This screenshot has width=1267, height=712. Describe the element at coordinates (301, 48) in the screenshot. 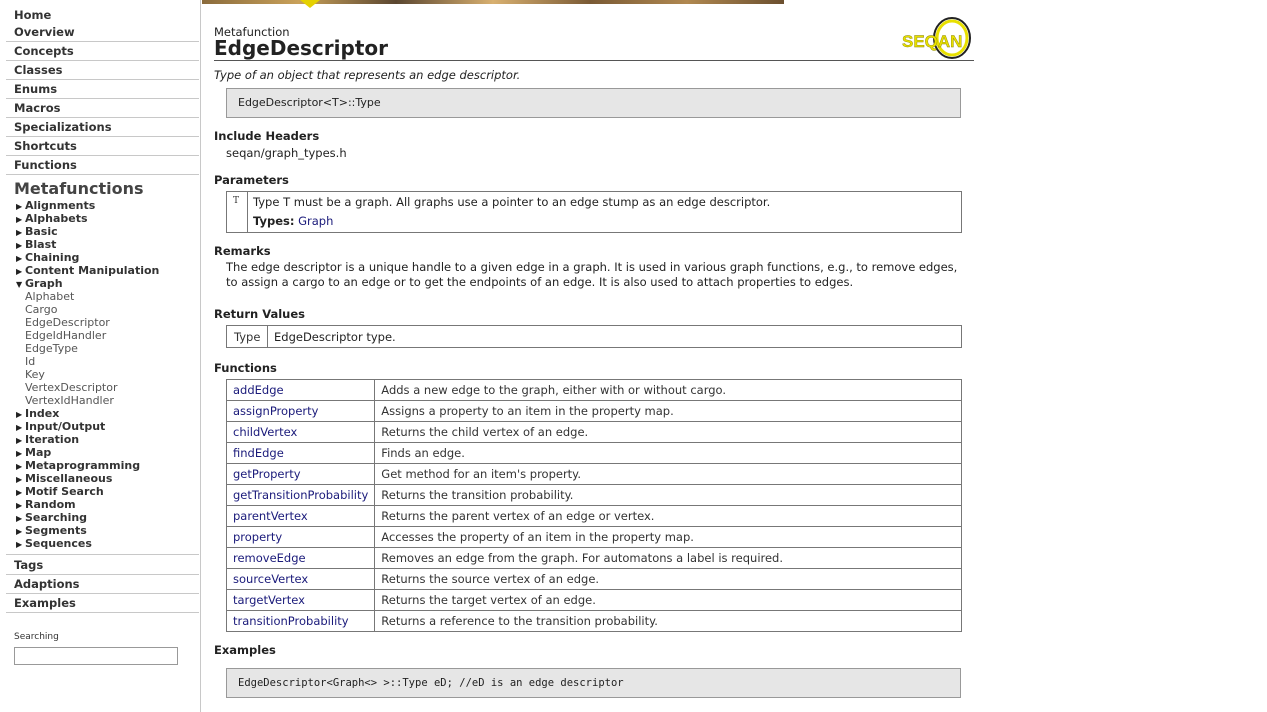

I see `page-title: EdgeDescriptor` at that location.